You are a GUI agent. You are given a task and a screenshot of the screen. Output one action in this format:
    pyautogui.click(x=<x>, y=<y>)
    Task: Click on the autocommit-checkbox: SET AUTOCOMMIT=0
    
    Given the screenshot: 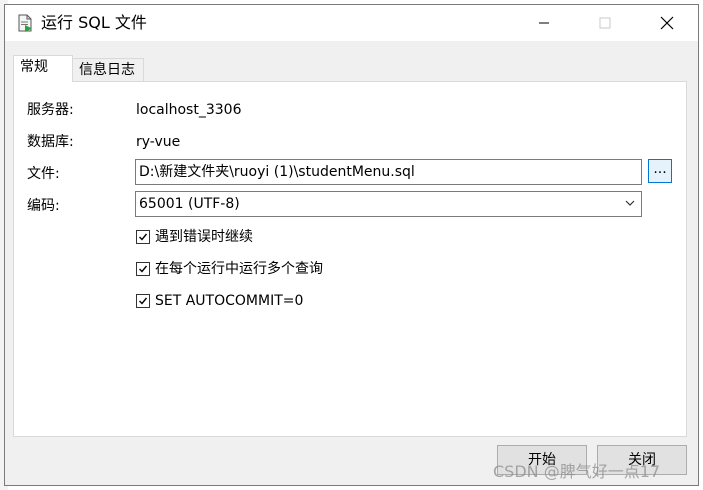 What is the action you would take?
    pyautogui.click(x=219, y=301)
    